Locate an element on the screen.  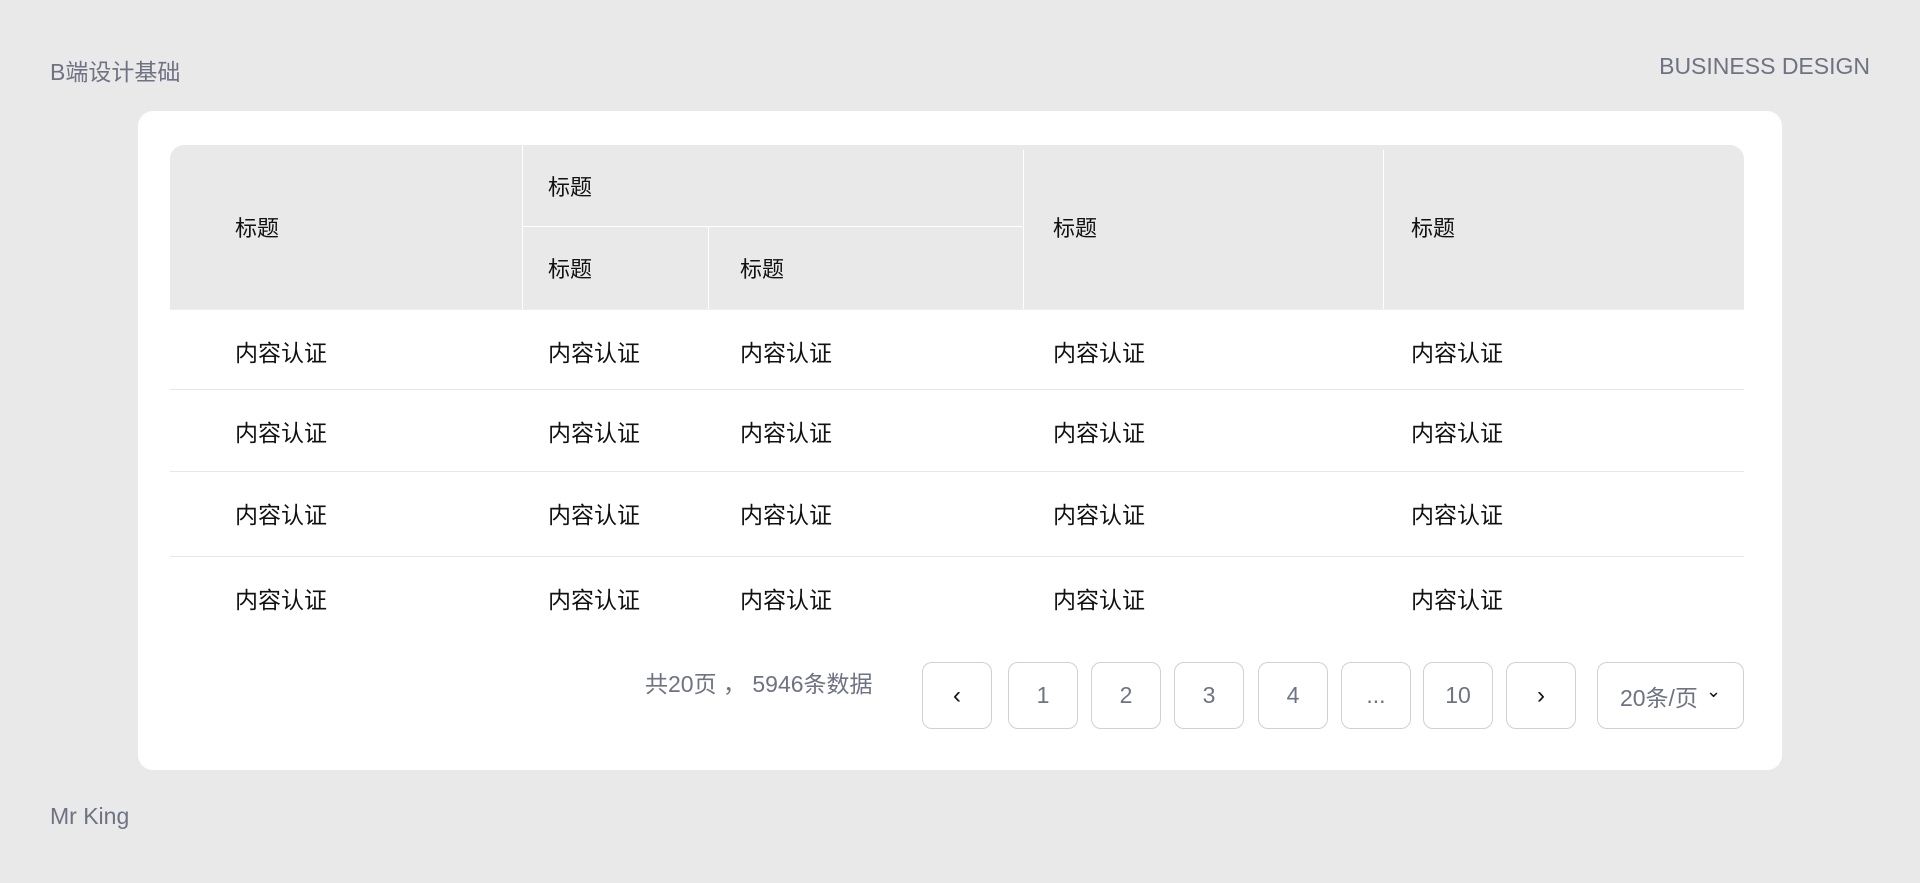
header-col5: 标题 is located at coordinates (1433, 228).